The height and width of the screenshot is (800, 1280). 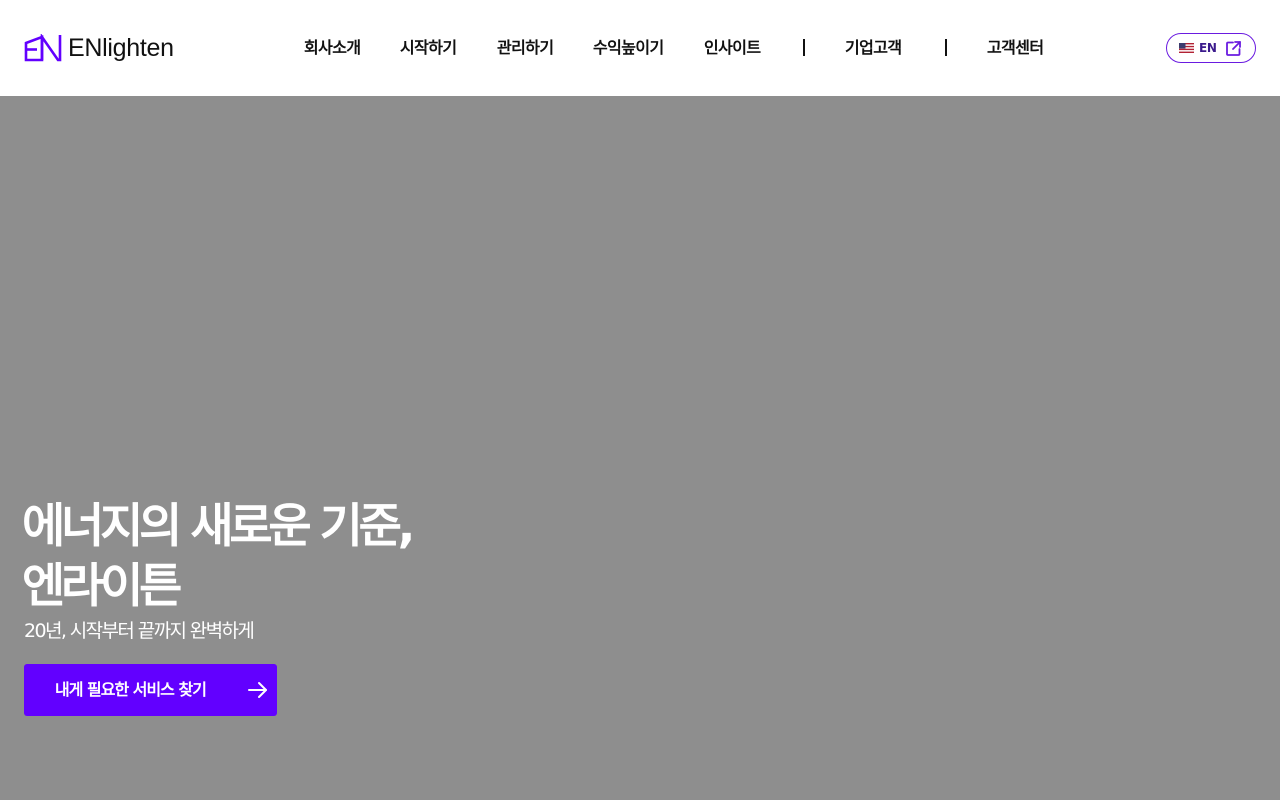 What do you see at coordinates (1208, 48) in the screenshot?
I see `language-label: EN` at bounding box center [1208, 48].